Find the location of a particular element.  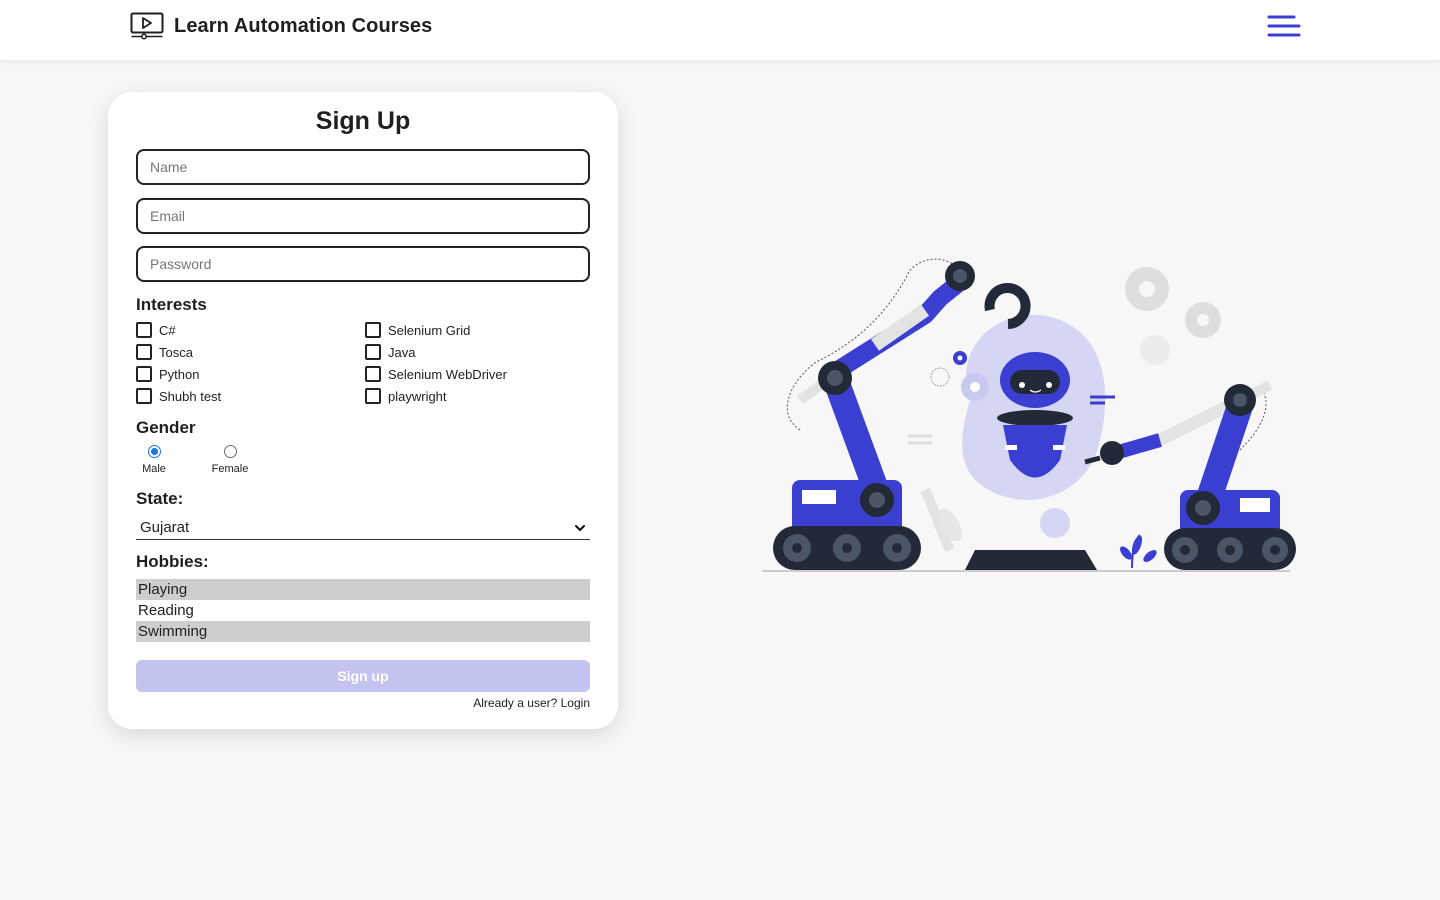

interest-tosca-checkbox: Tosca is located at coordinates (164, 352).